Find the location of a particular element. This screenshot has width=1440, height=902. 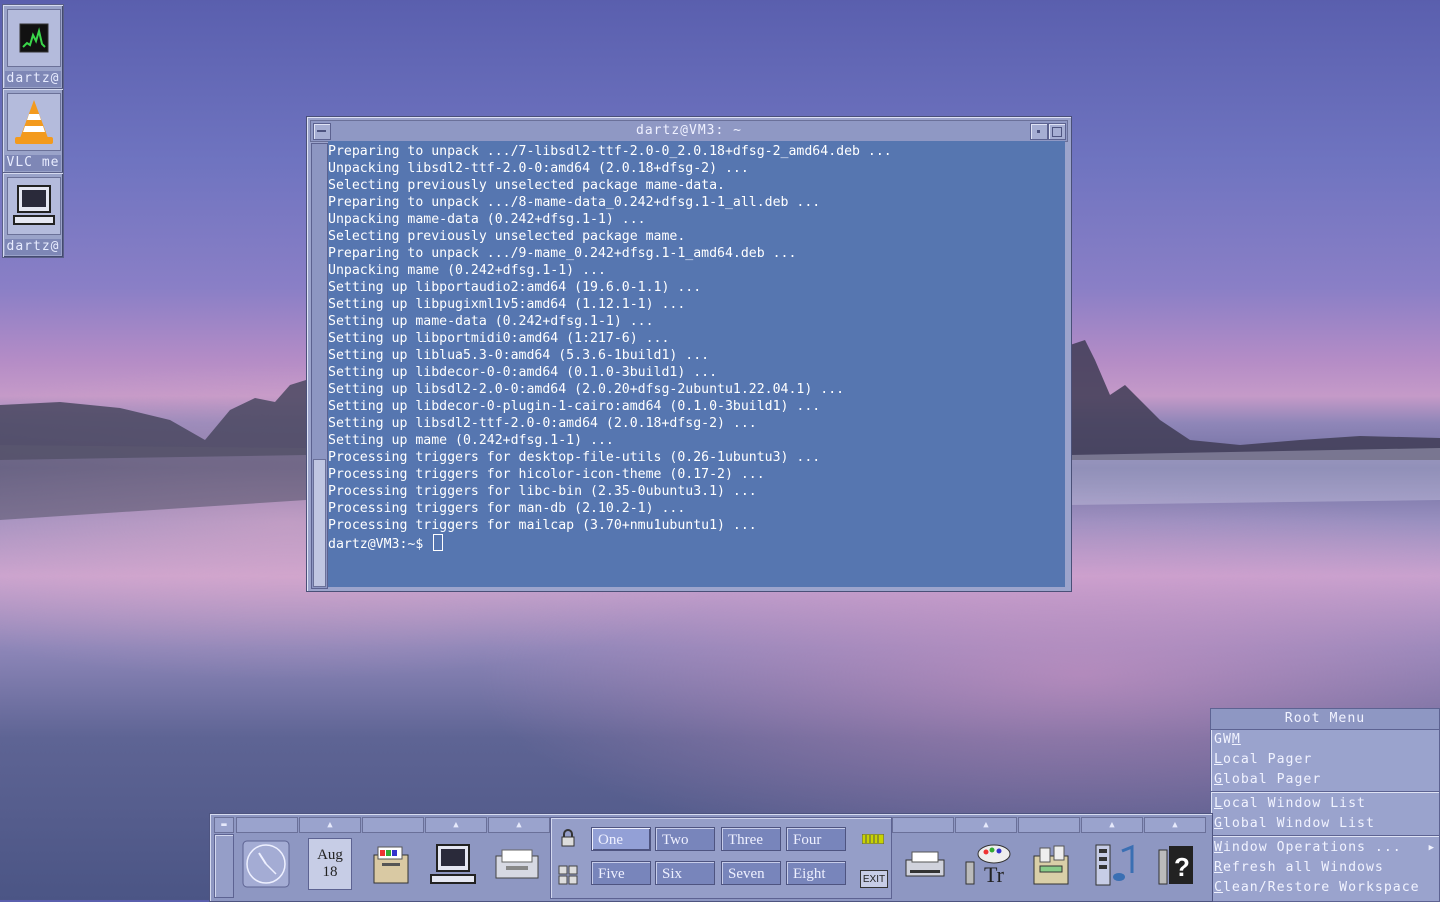

workspace-button-three: Three is located at coordinates (751, 839).